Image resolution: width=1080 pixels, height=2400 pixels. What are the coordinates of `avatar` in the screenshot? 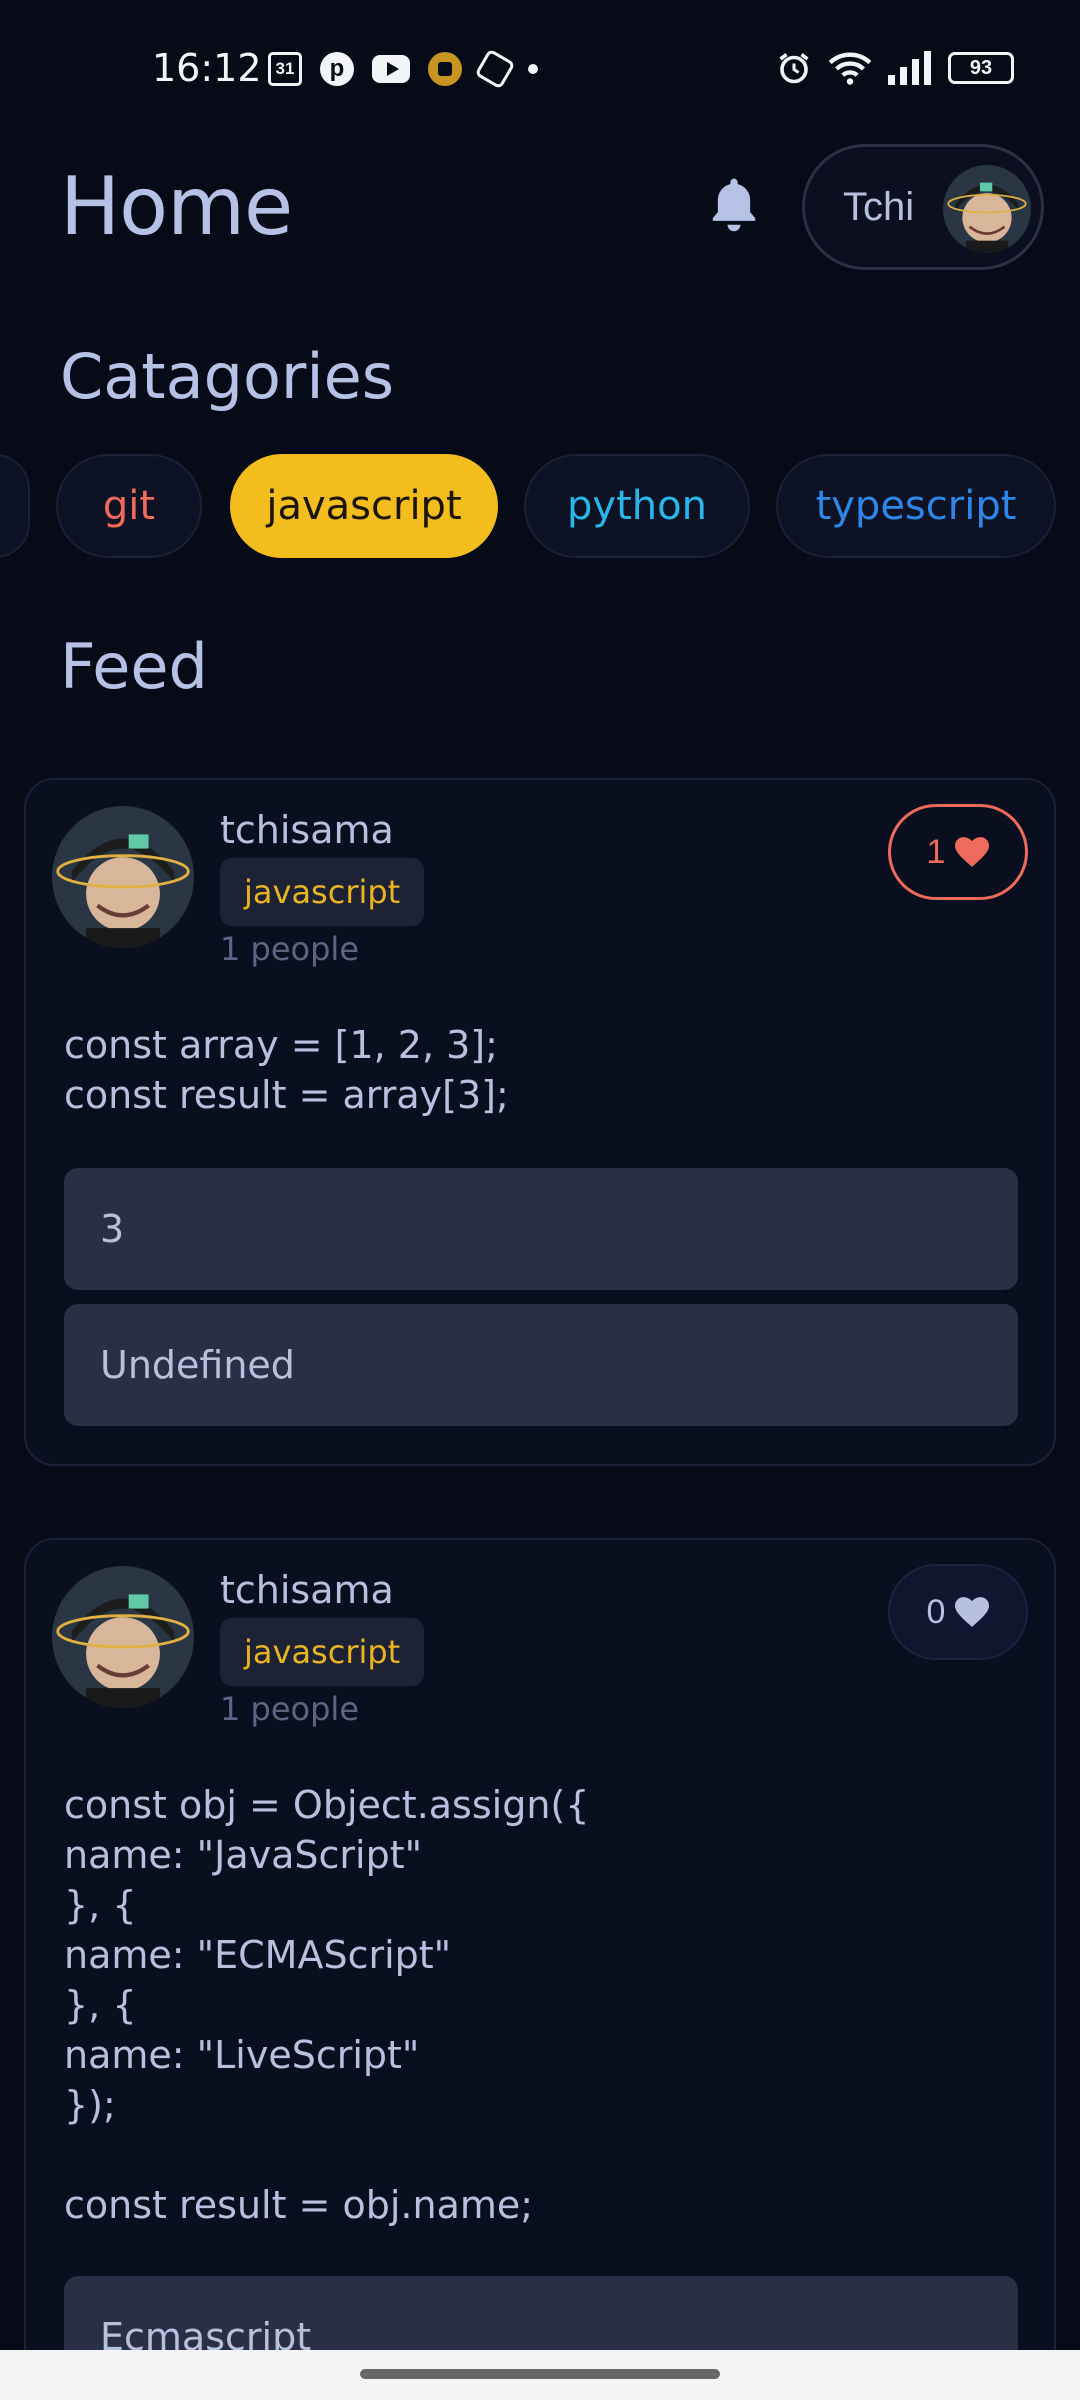 It's located at (987, 209).